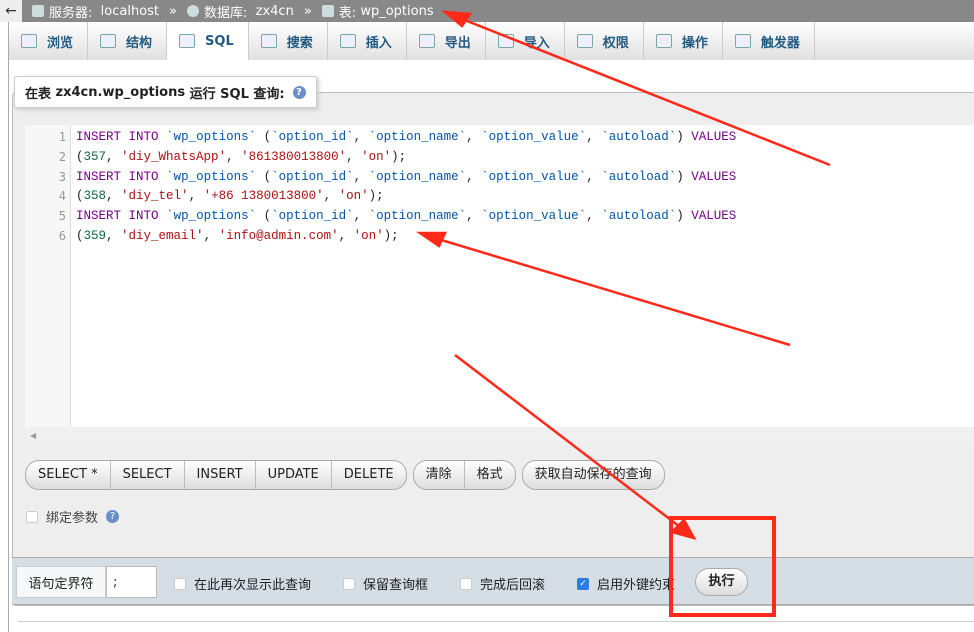  What do you see at coordinates (505, 41) in the screenshot?
I see `import-icon` at bounding box center [505, 41].